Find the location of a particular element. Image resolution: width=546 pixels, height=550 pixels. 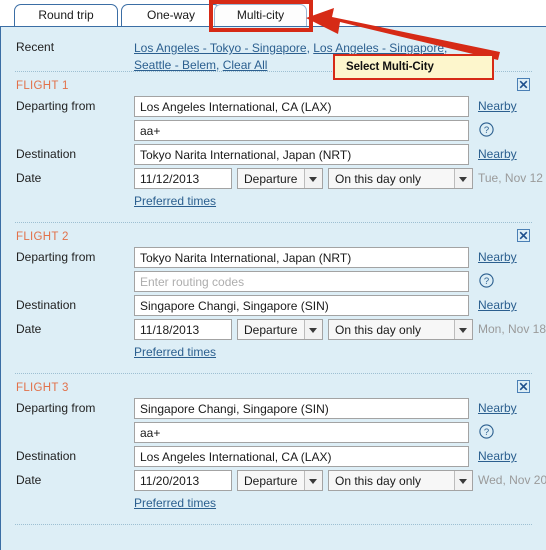

flight-2-date-type-chevron-down-icon is located at coordinates (313, 329).